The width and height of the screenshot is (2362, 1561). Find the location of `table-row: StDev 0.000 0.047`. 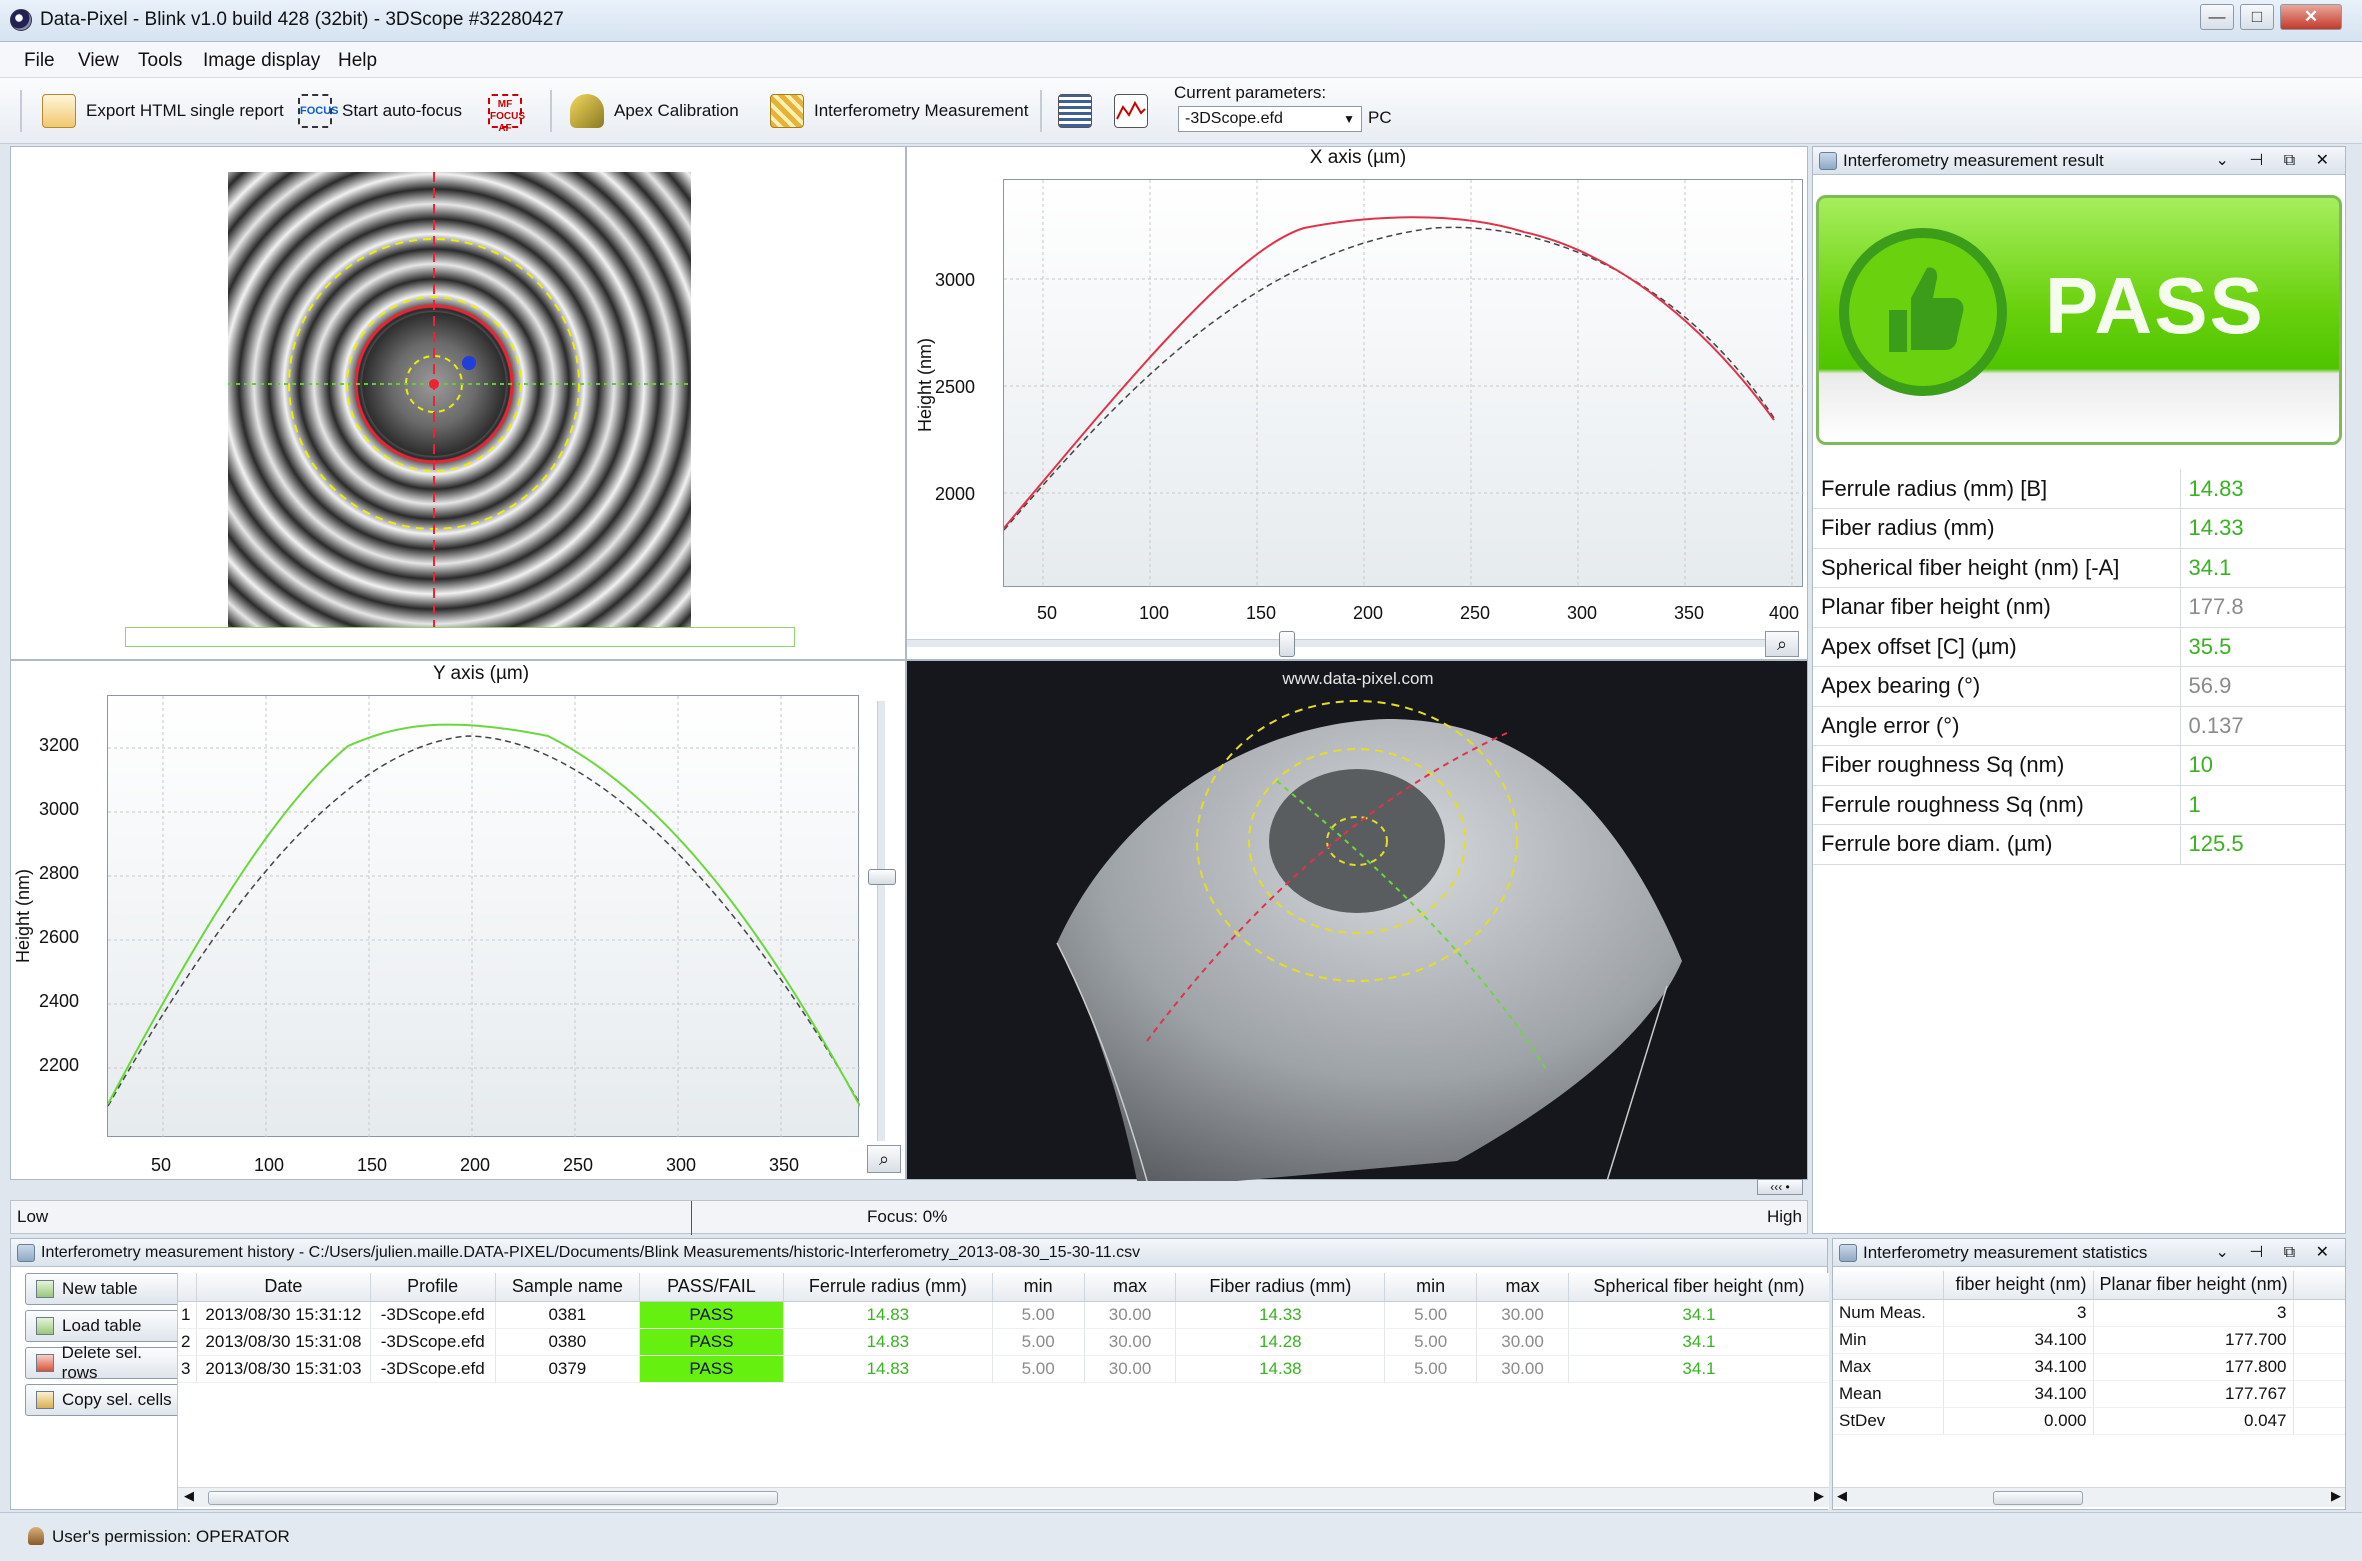

table-row: StDev 0.000 0.047 is located at coordinates (2089, 1421).